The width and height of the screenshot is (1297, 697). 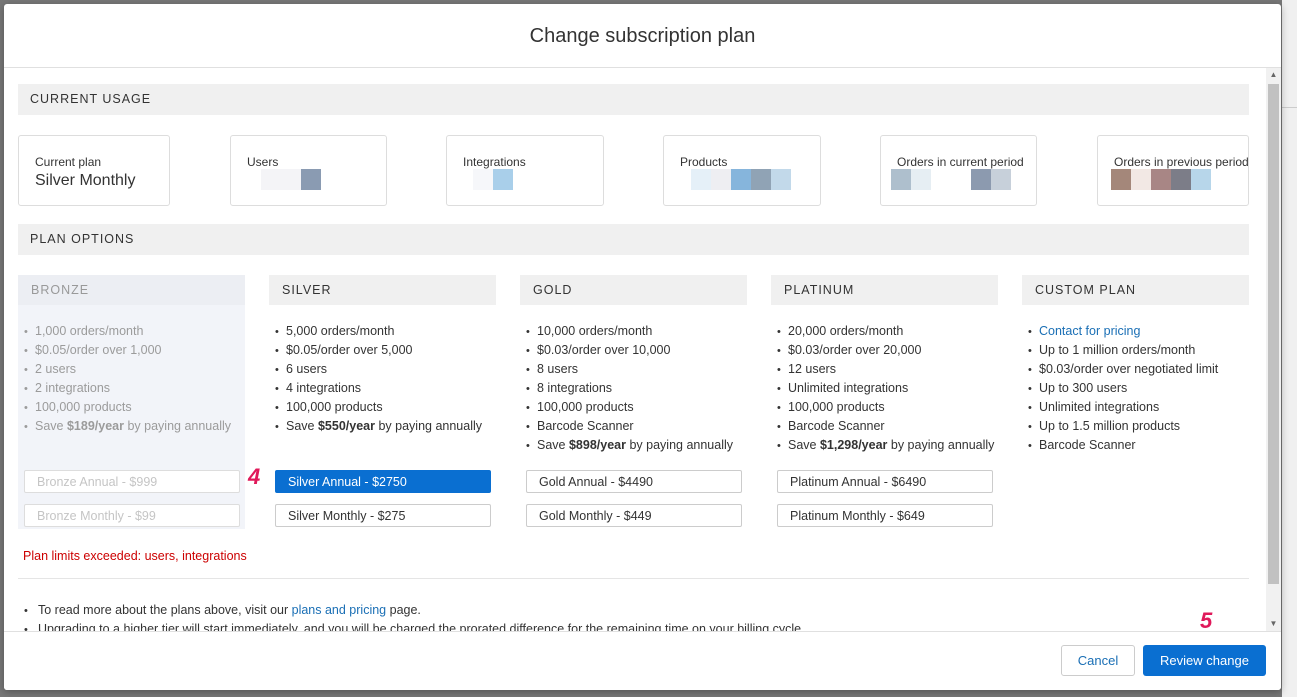 What do you see at coordinates (132, 515) in the screenshot?
I see `bronze-monthly-option: Bronze Monthly - $99` at bounding box center [132, 515].